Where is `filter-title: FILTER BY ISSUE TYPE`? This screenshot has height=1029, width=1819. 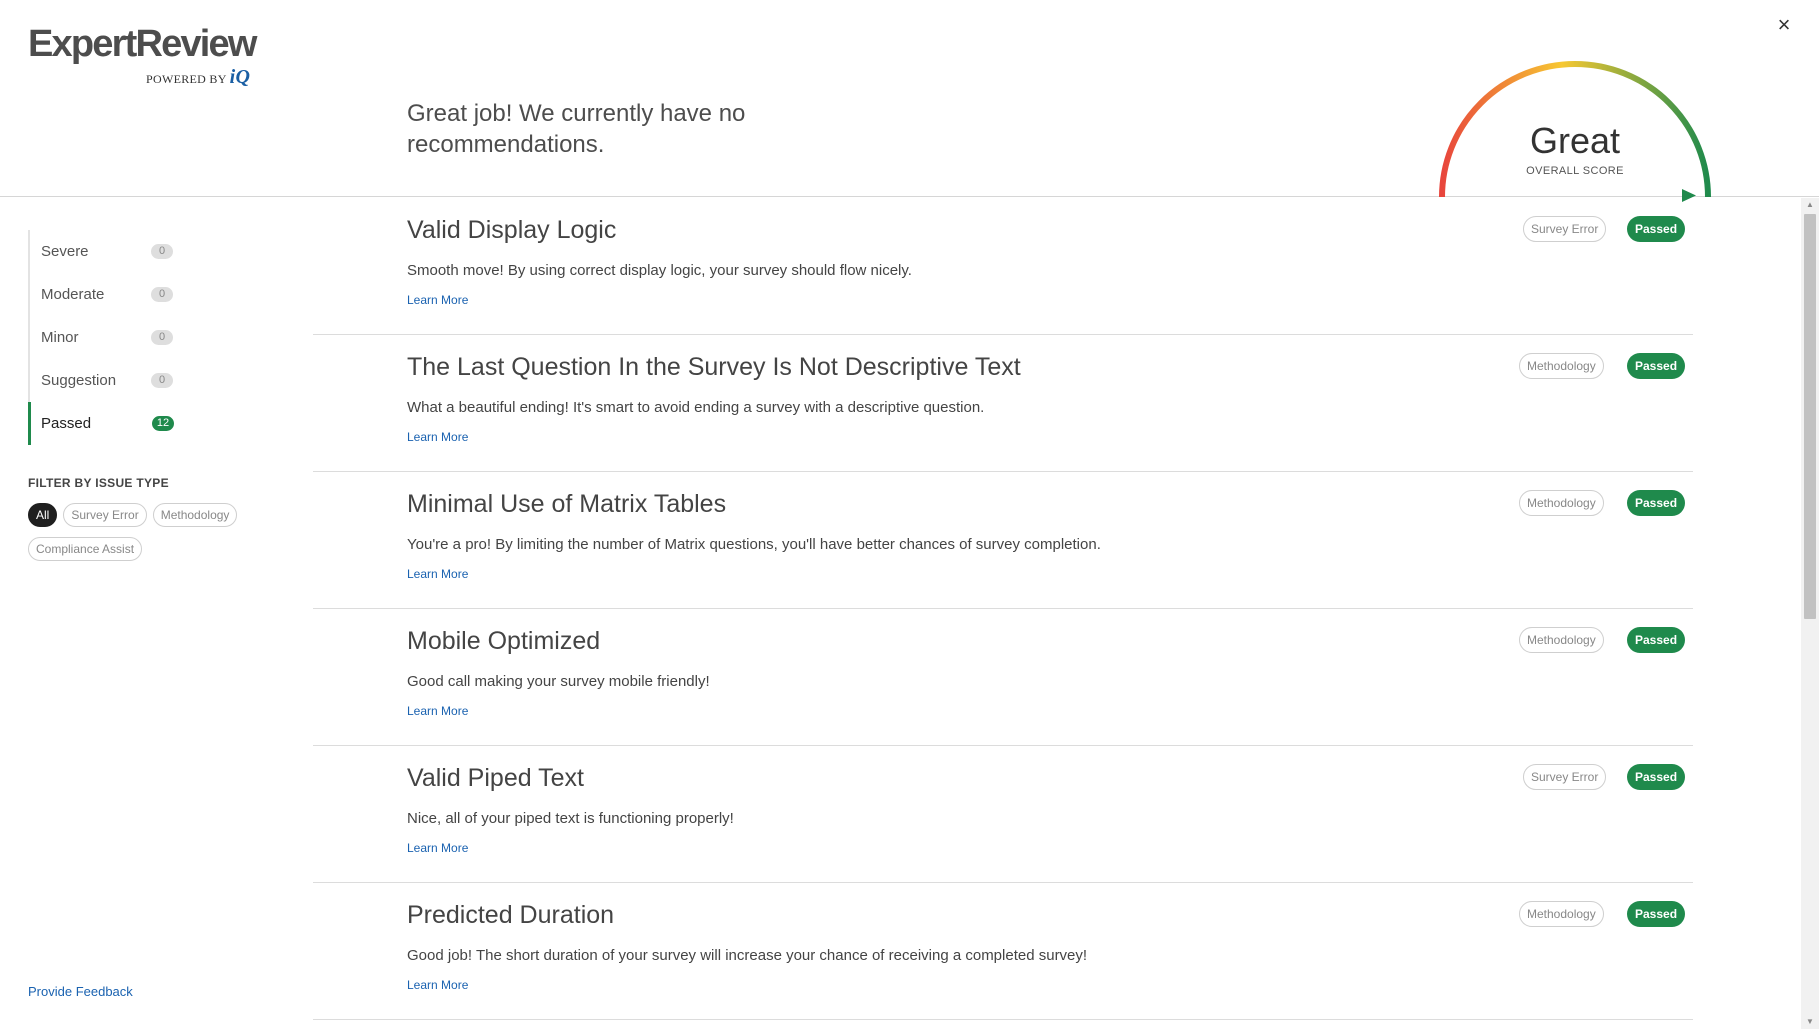 filter-title: FILTER BY ISSUE TYPE is located at coordinates (98, 483).